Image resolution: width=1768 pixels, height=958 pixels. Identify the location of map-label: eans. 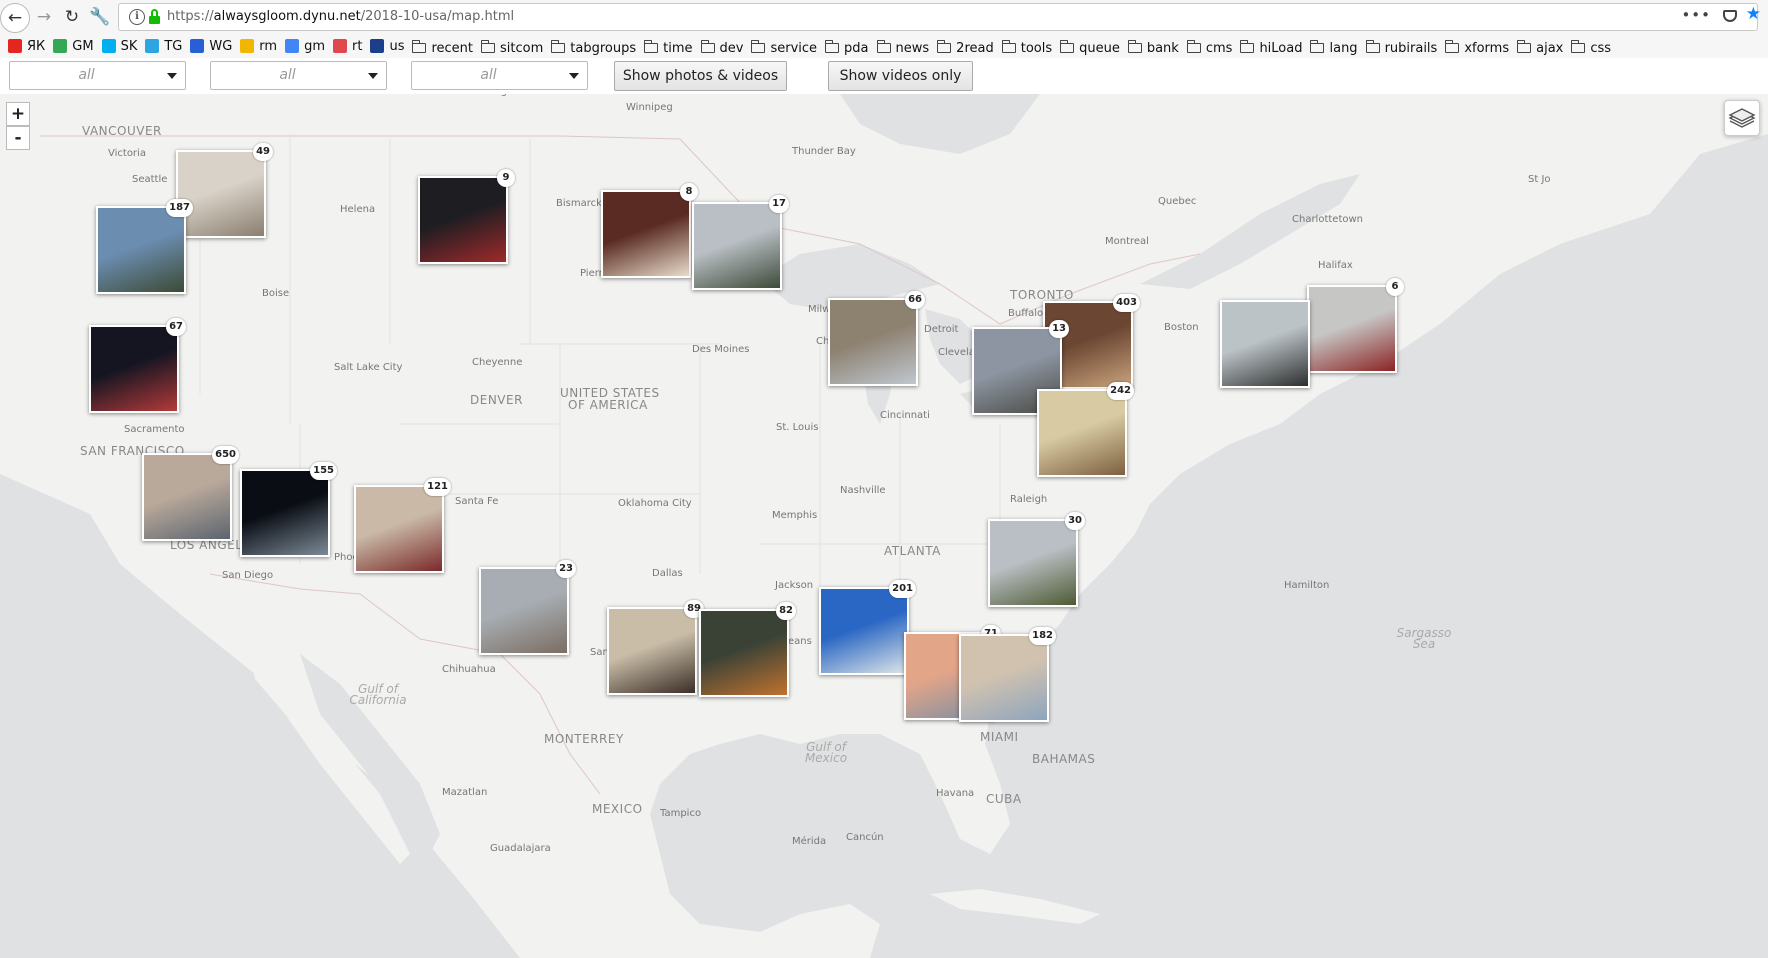
(800, 641).